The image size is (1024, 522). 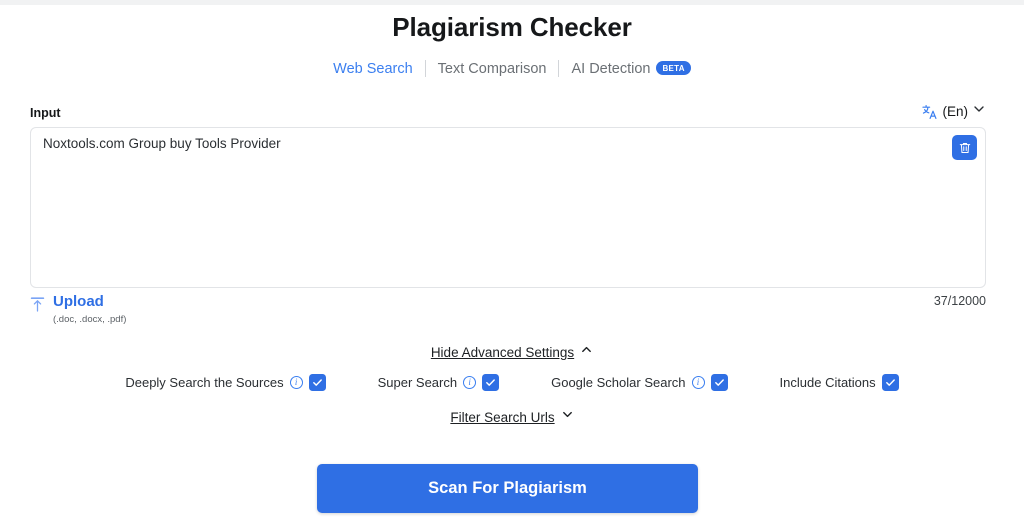 What do you see at coordinates (512, 2) in the screenshot?
I see `top-strip` at bounding box center [512, 2].